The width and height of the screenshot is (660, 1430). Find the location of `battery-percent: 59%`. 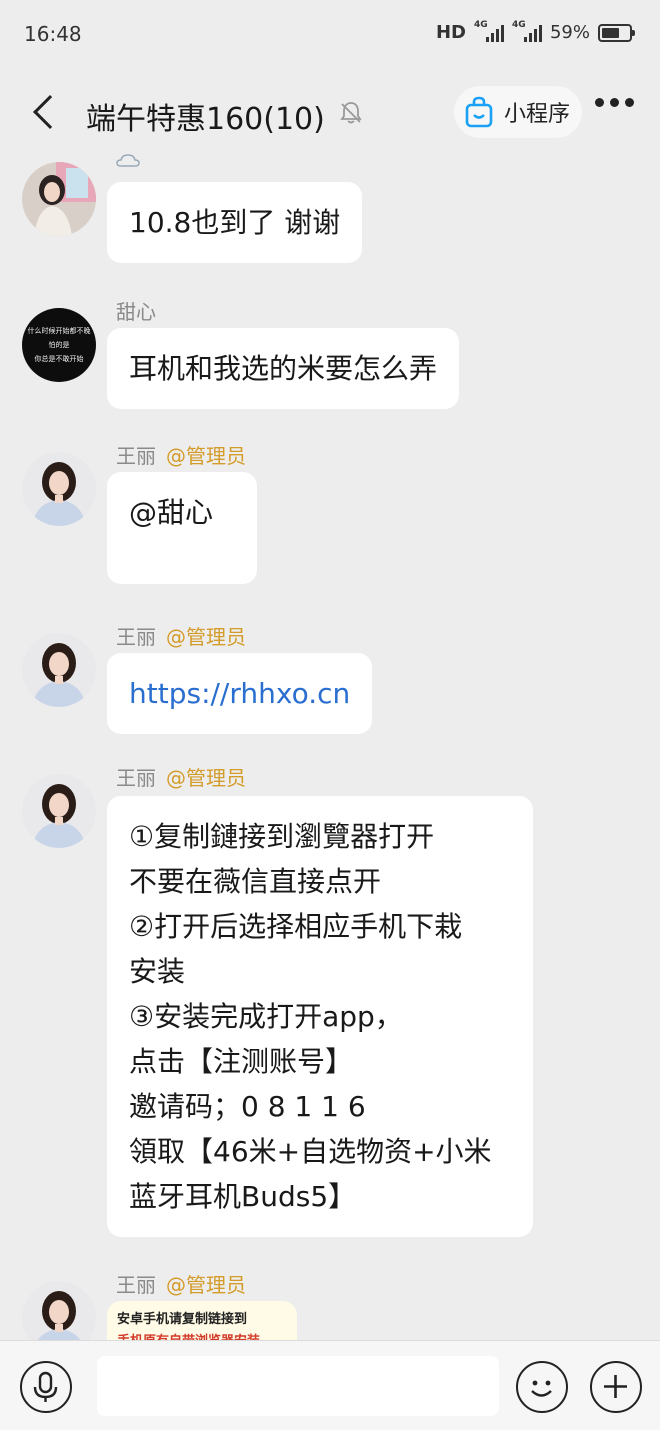

battery-percent: 59% is located at coordinates (569, 32).